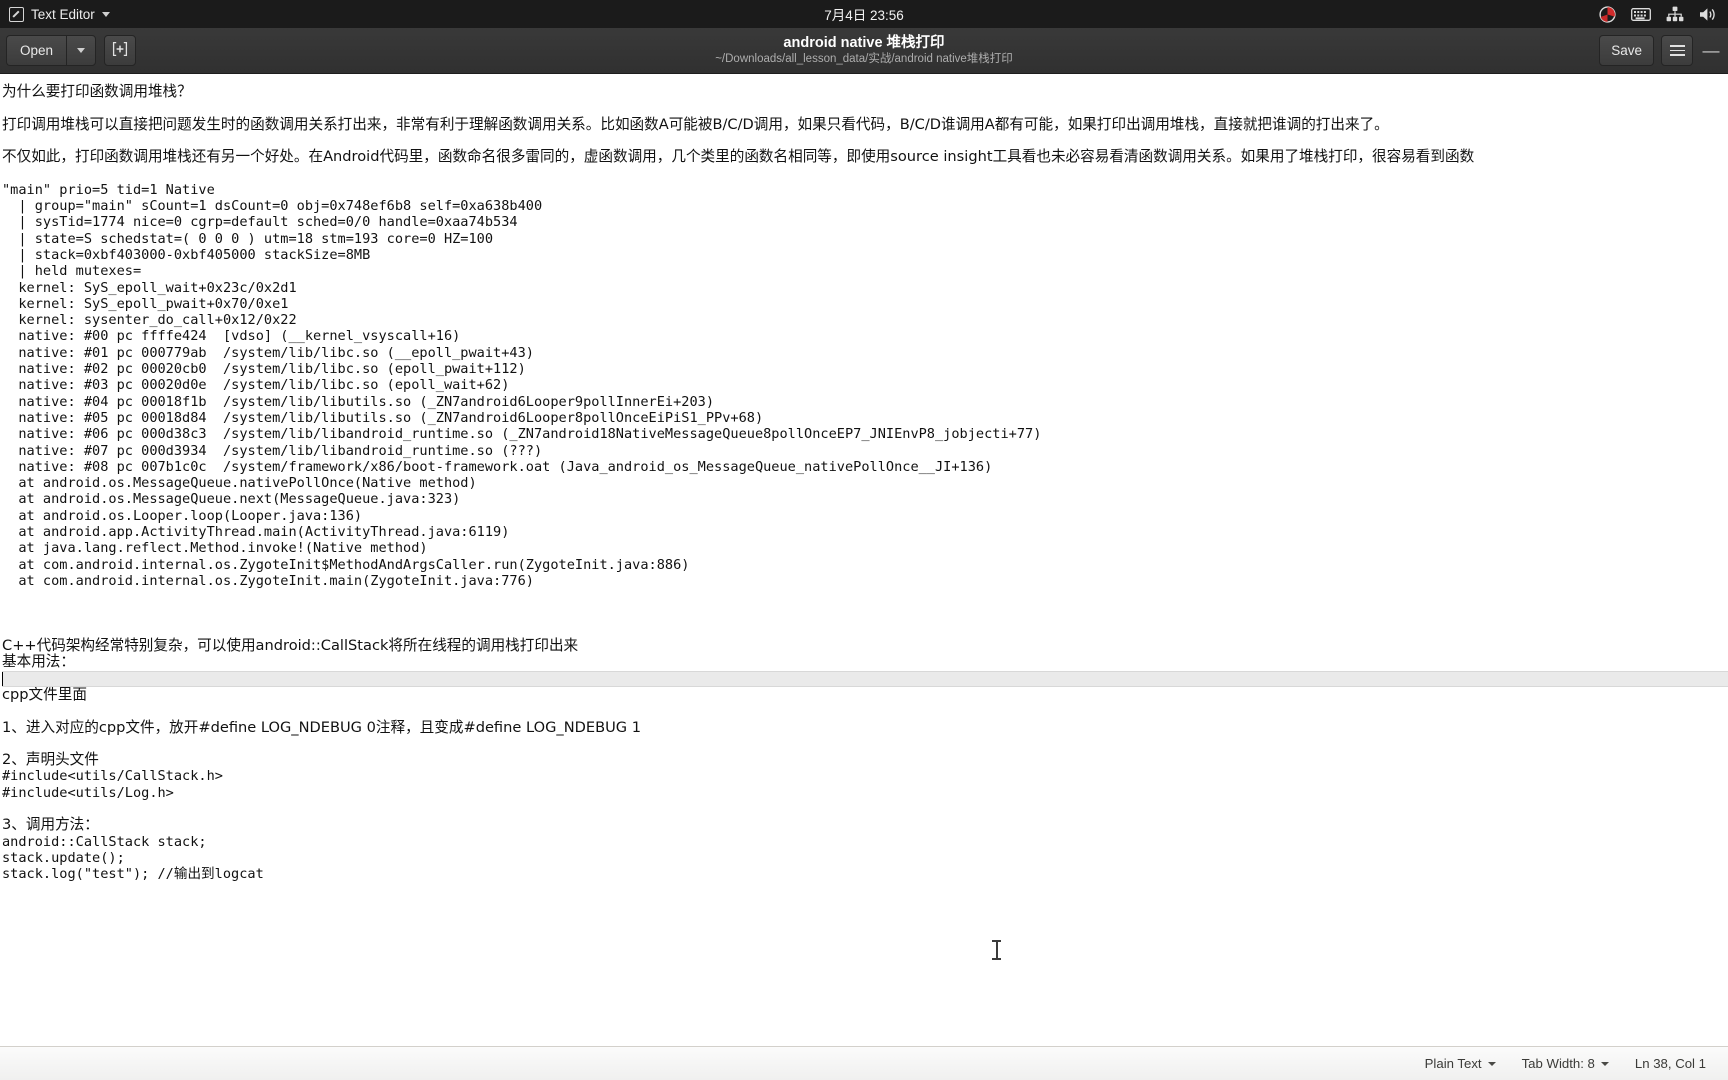  What do you see at coordinates (865, 678) in the screenshot?
I see `document-current-line` at bounding box center [865, 678].